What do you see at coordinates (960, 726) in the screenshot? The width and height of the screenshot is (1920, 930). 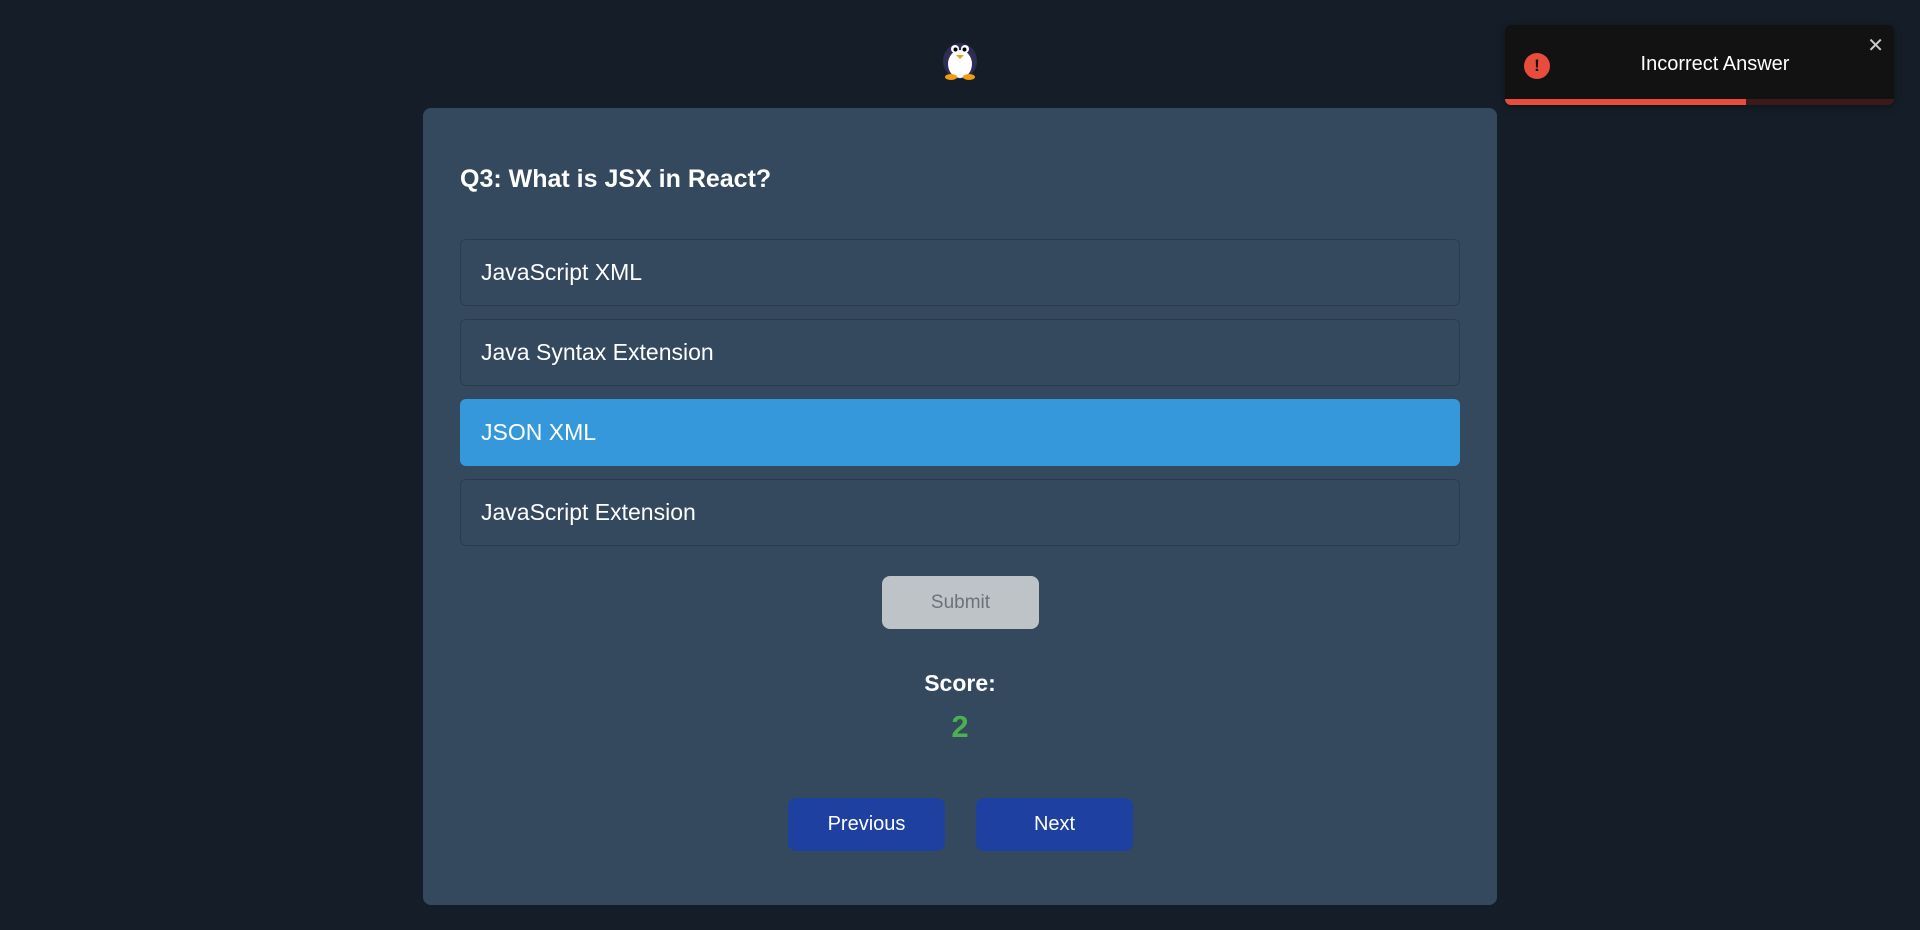 I see `score-value: 2` at bounding box center [960, 726].